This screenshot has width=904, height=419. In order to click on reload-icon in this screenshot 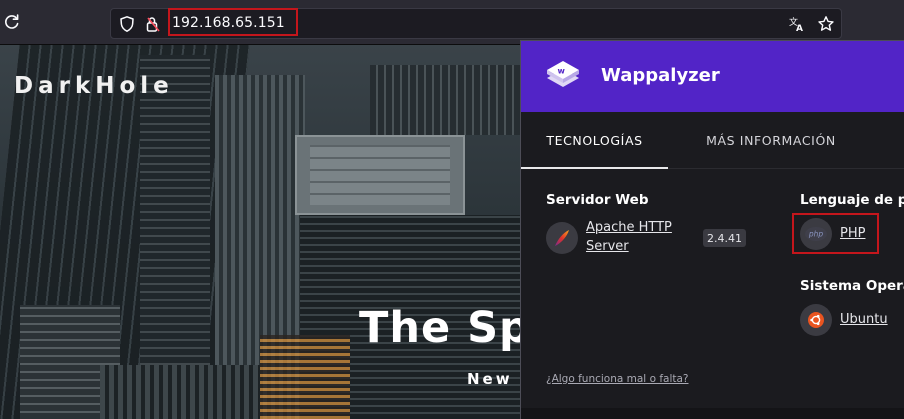, I will do `click(12, 22)`.